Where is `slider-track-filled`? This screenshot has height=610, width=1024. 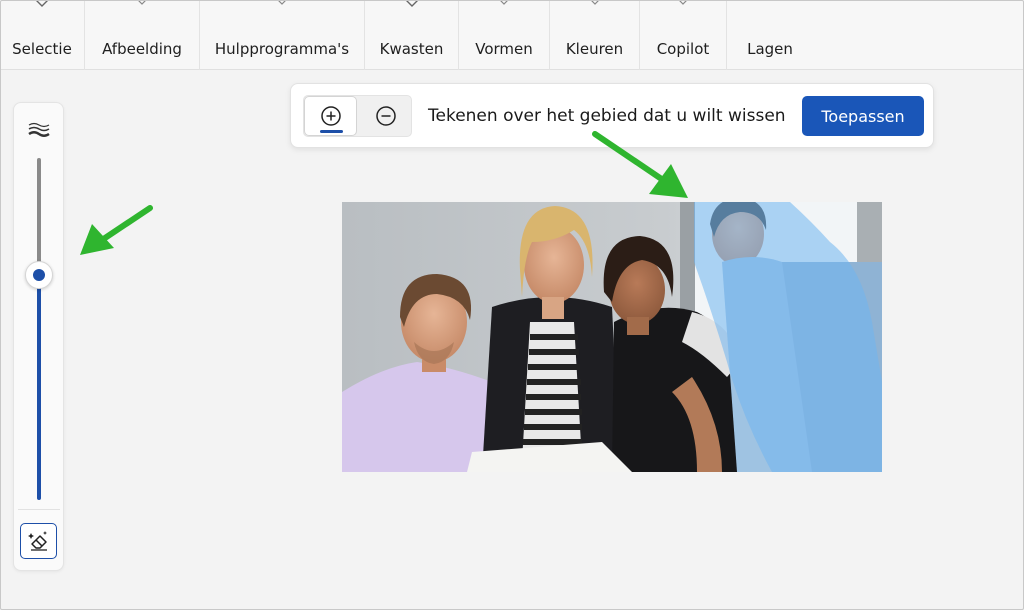 slider-track-filled is located at coordinates (39, 388).